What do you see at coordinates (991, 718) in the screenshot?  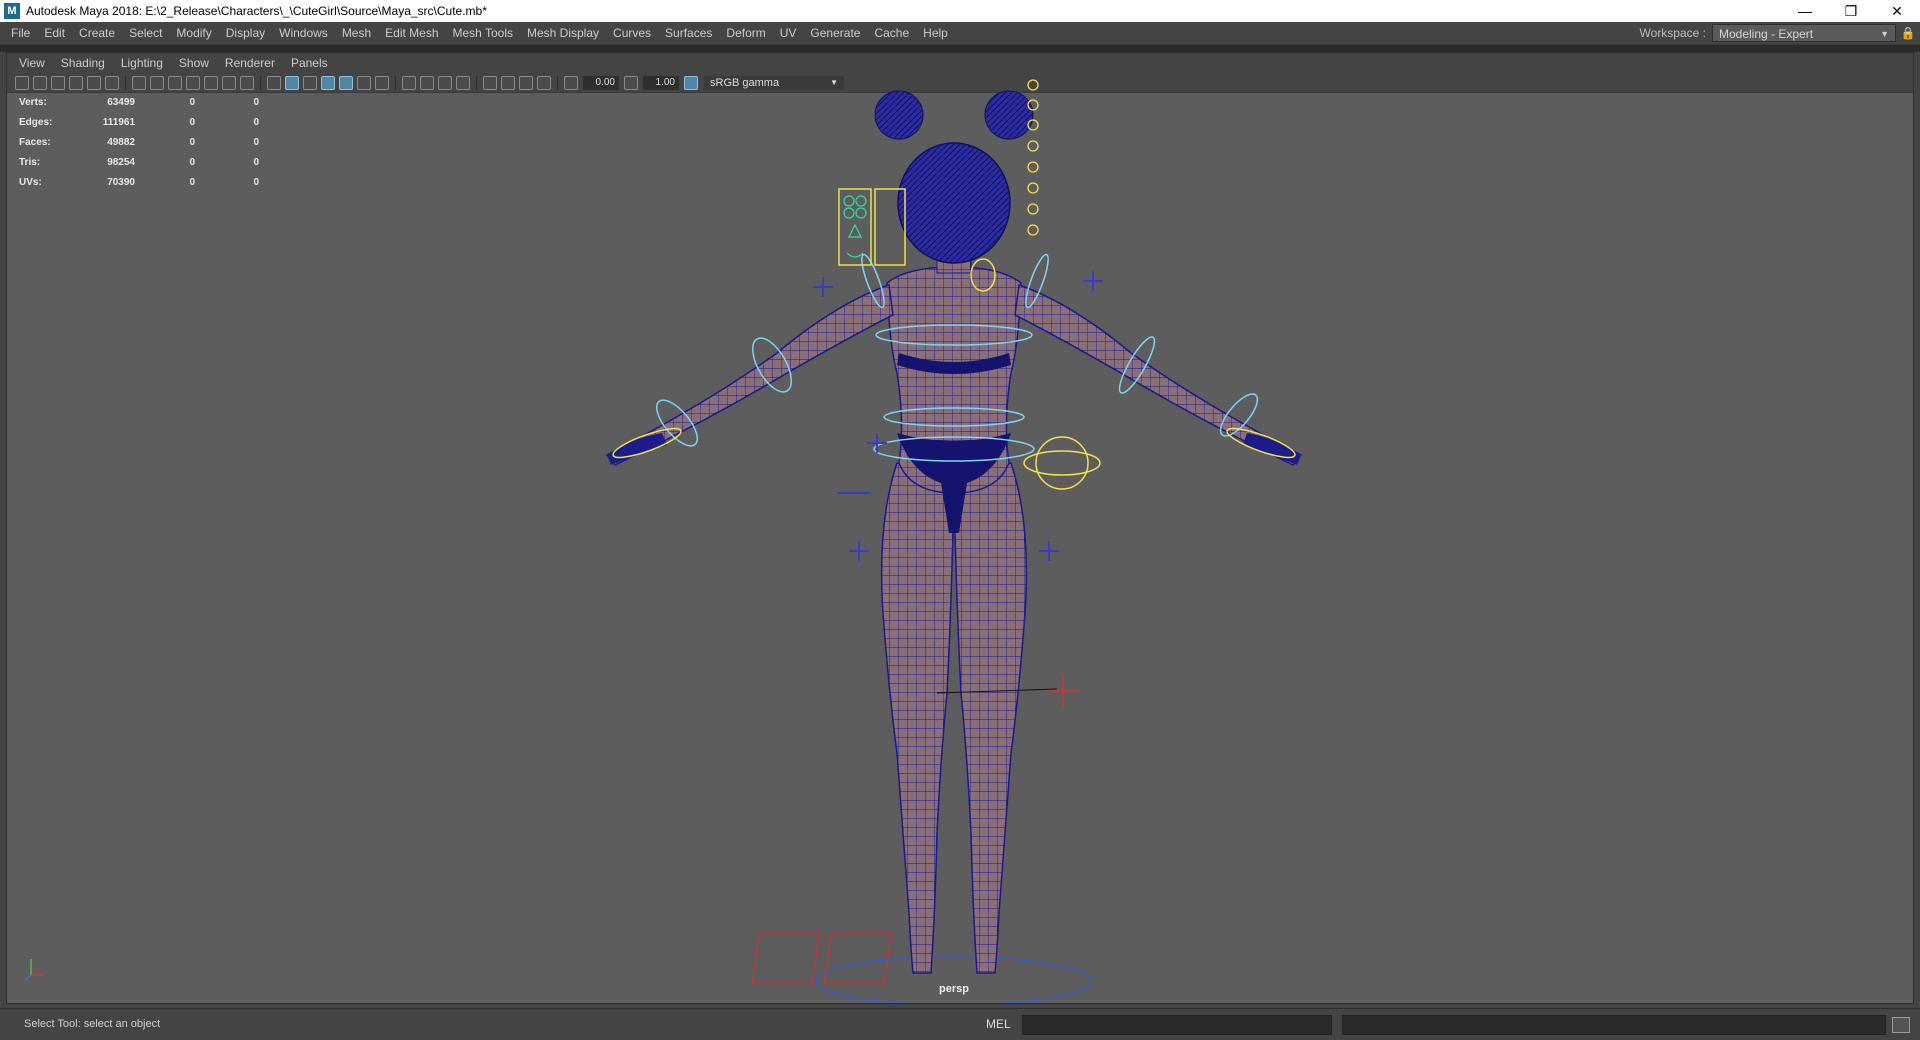 I see `right-leg-mesh` at bounding box center [991, 718].